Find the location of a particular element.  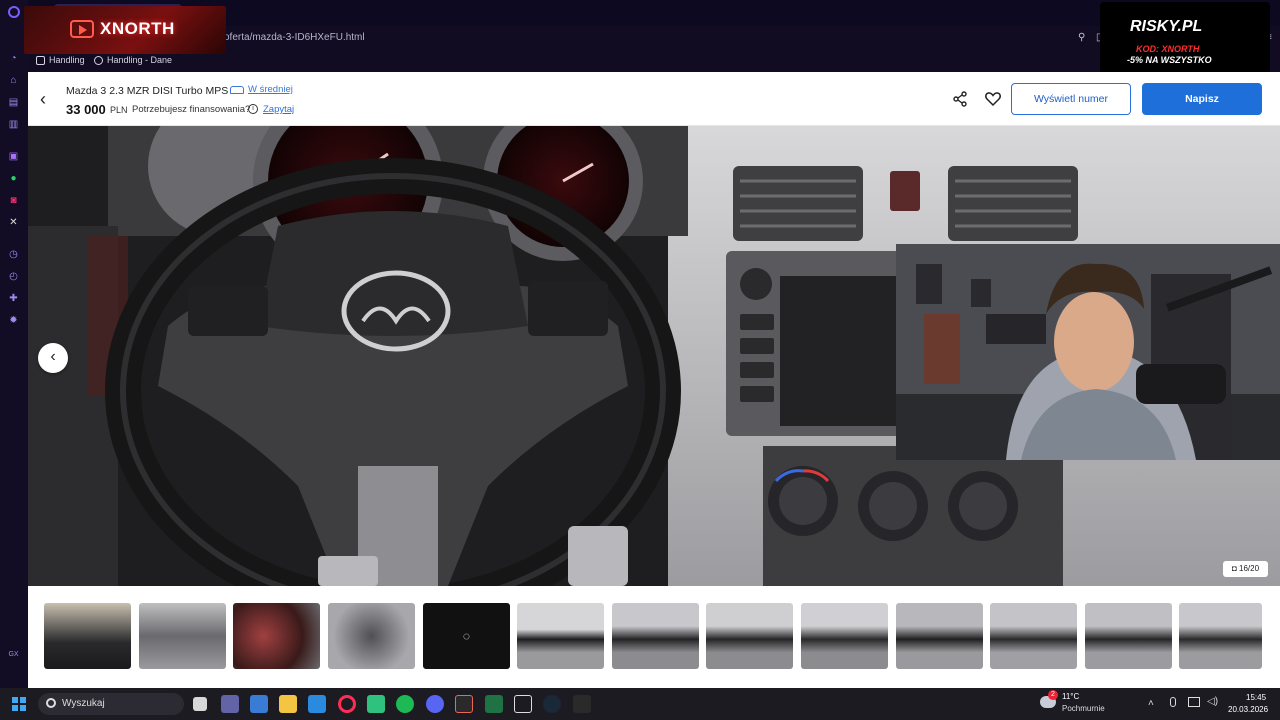

risky-promo: -5% NA WSZYSTKO is located at coordinates (1169, 60).